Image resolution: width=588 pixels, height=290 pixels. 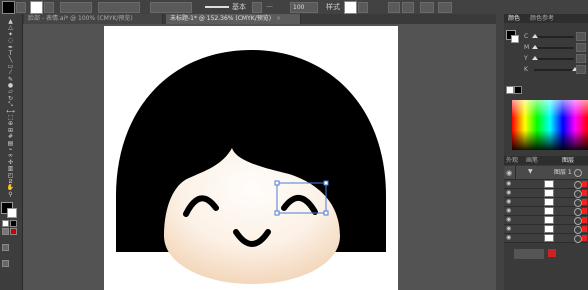 What do you see at coordinates (532, 160) in the screenshot?
I see `tab-brushes: 画笔` at bounding box center [532, 160].